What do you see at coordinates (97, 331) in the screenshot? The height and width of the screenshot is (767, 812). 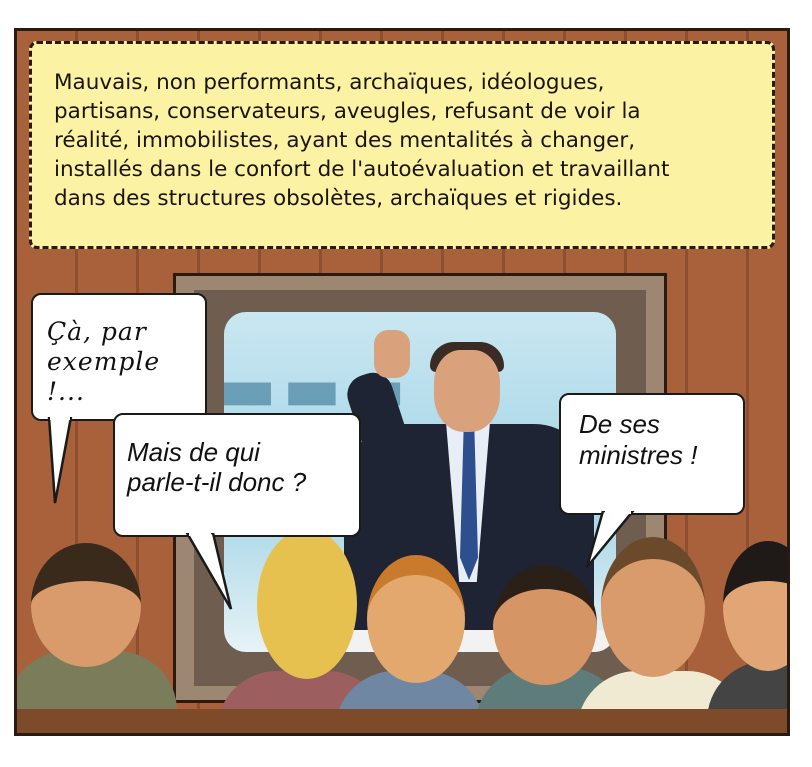 I see `bubble-line: Çà, par` at bounding box center [97, 331].